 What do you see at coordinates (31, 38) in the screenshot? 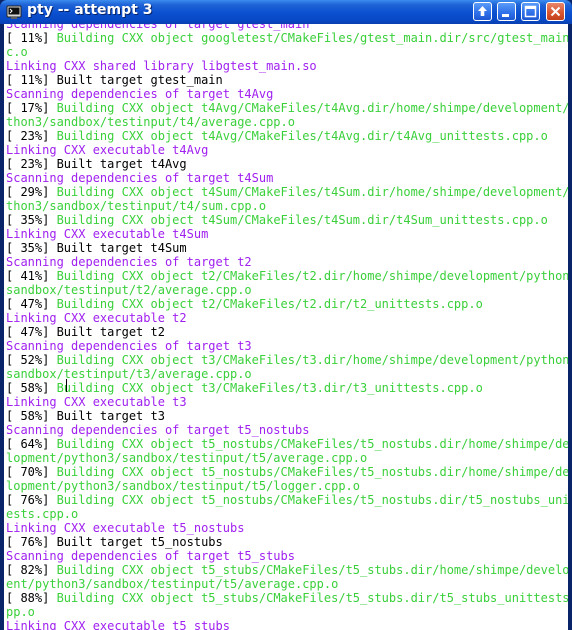
I see `line-text: [ 11%]` at bounding box center [31, 38].